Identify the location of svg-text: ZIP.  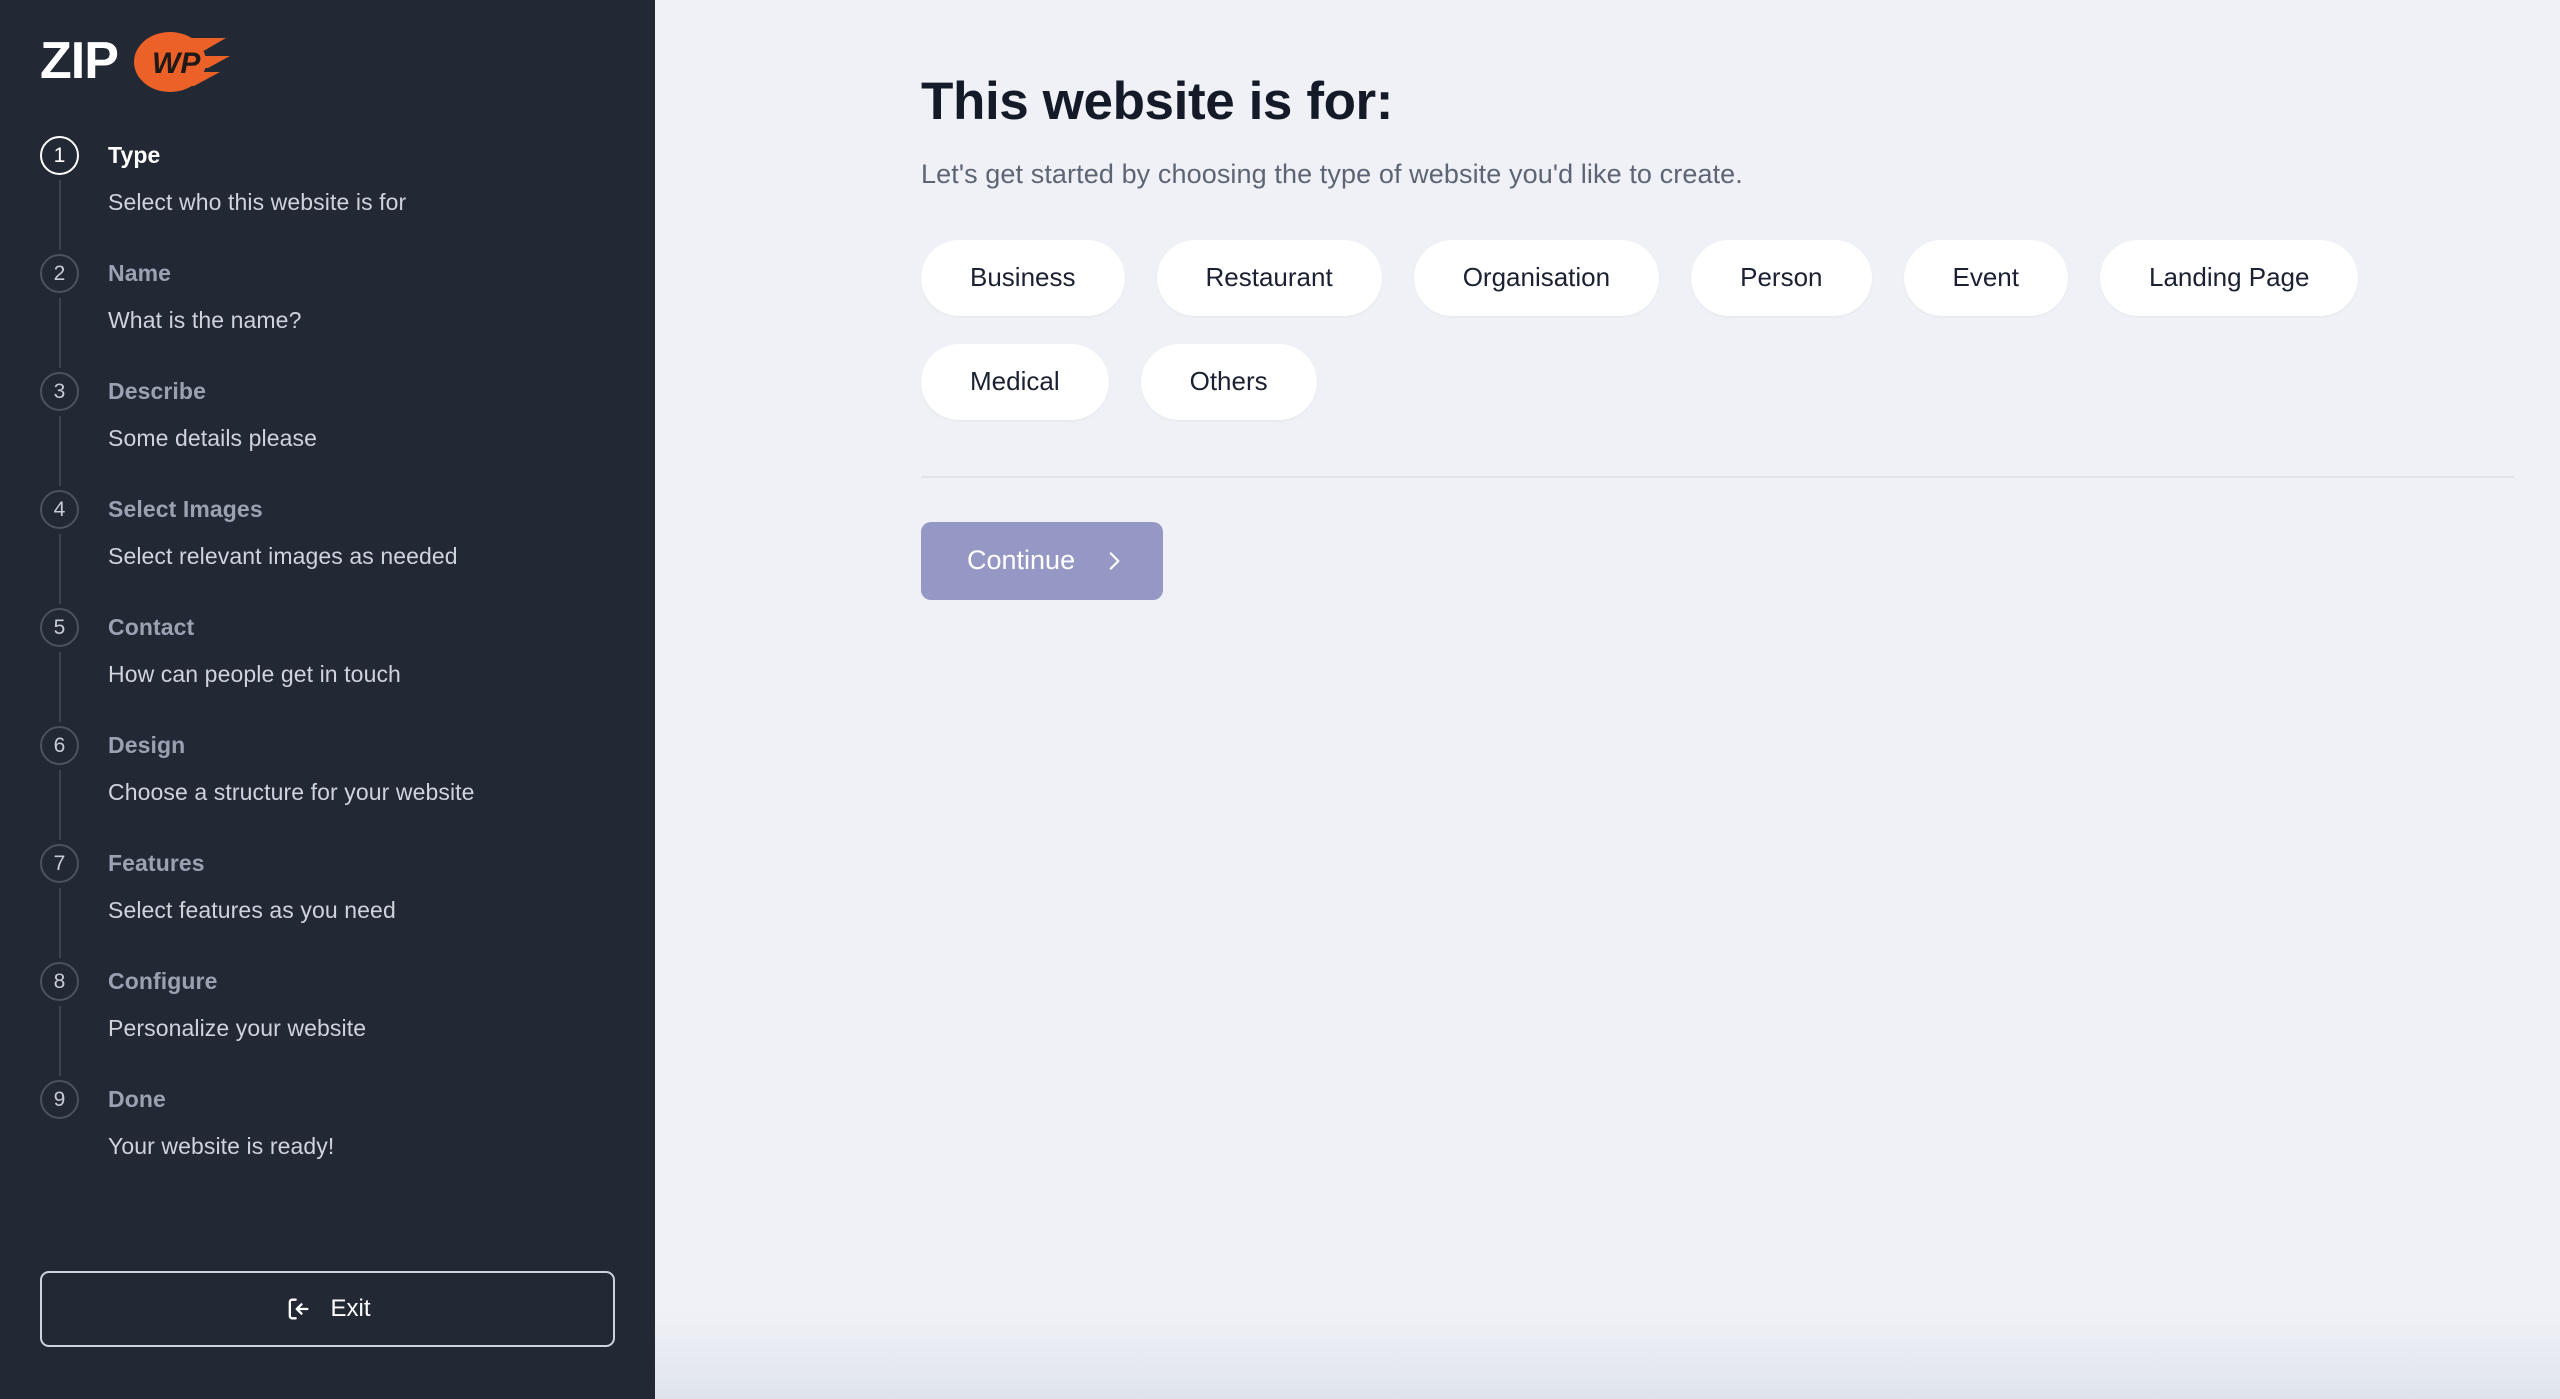
(79, 61).